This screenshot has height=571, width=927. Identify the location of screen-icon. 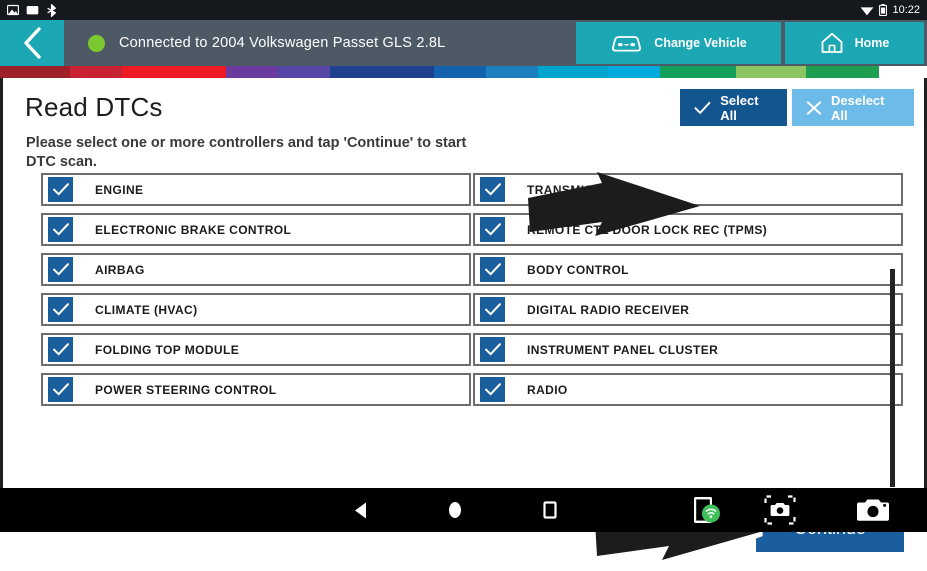
(32, 10).